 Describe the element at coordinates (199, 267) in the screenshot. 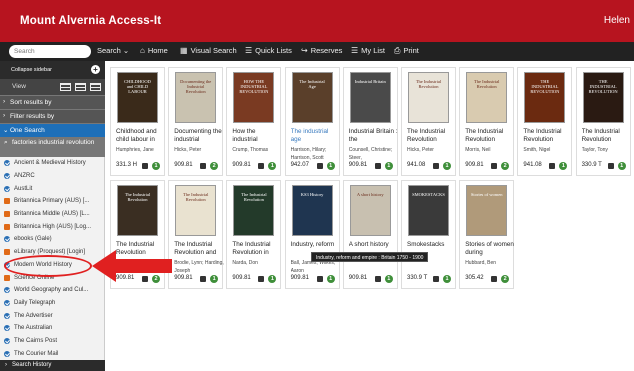

I see `result-author: Brodie, Lynn; Harding, Joseph` at that location.